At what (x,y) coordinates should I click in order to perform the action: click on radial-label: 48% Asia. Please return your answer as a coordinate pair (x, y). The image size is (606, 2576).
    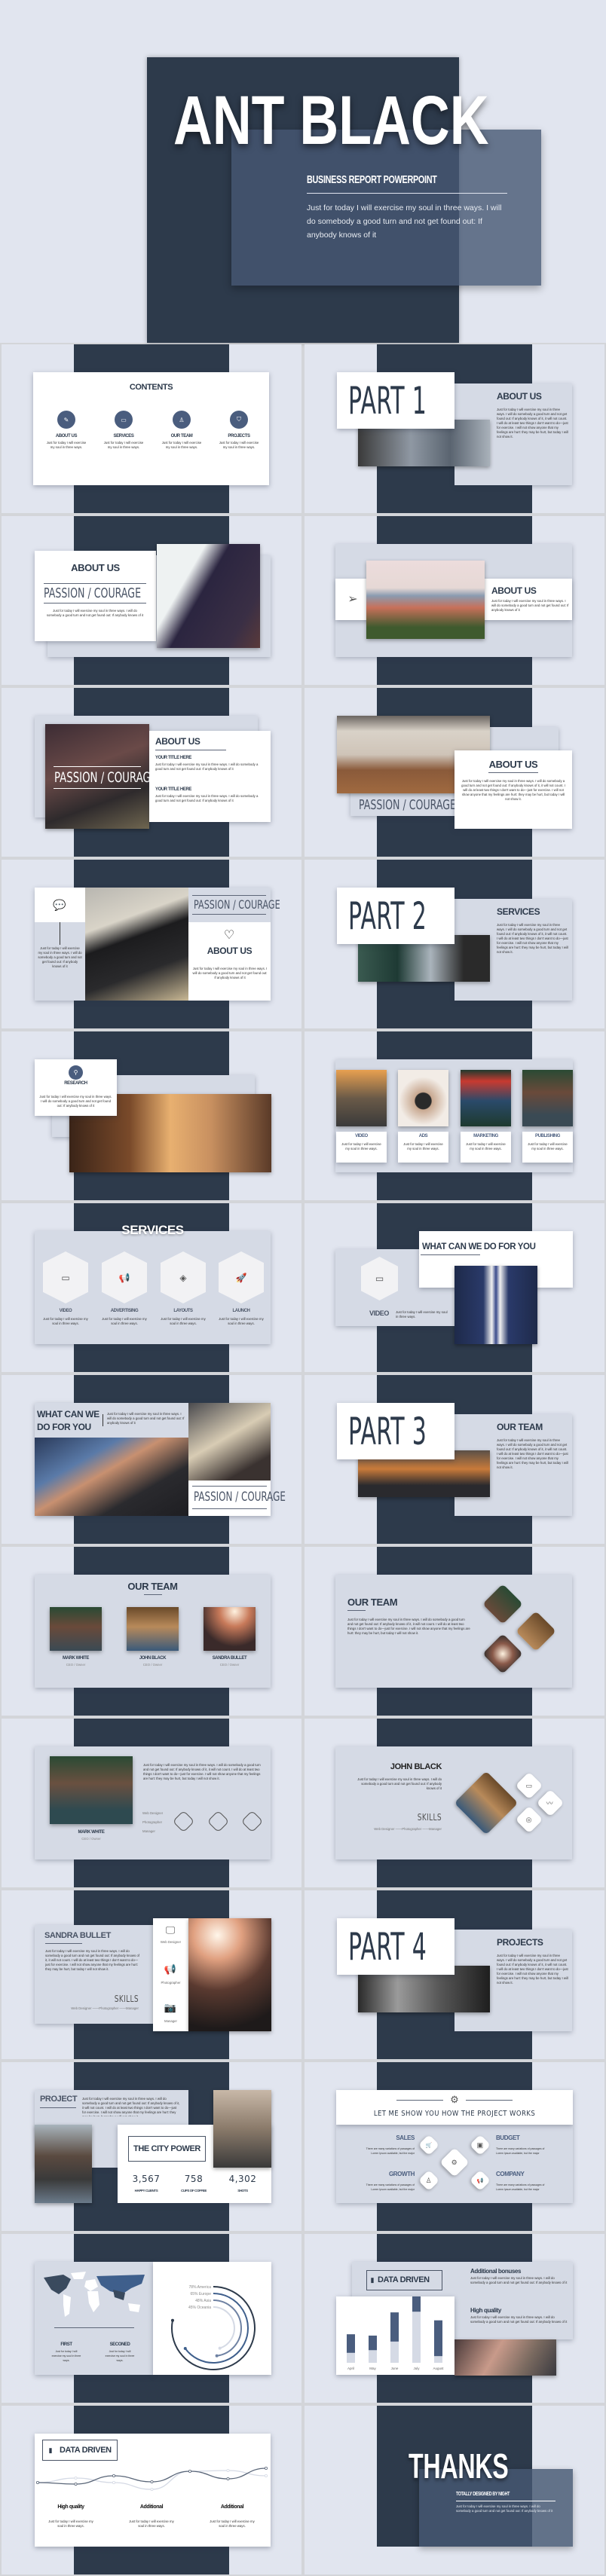
    Looking at the image, I should click on (203, 2301).